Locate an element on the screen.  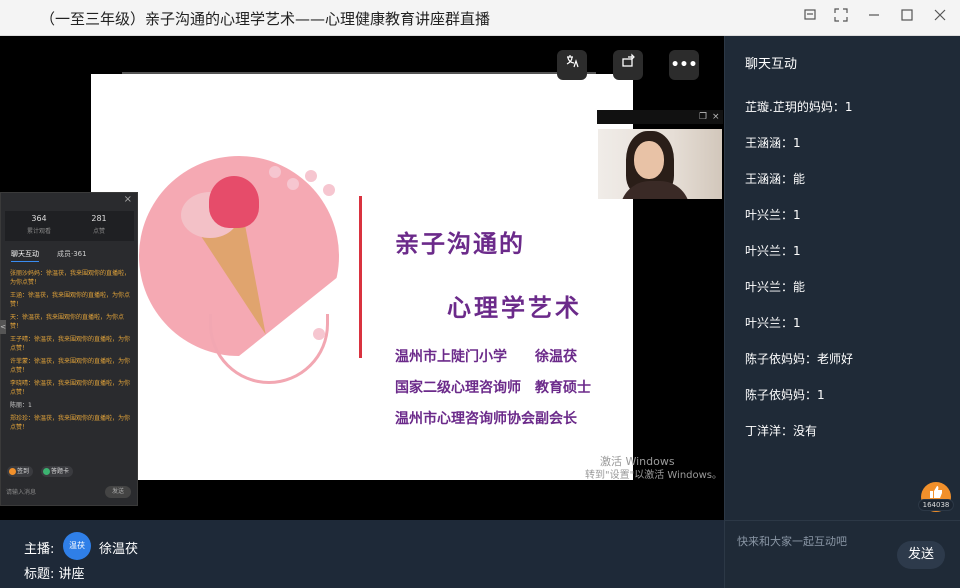
stats-box: 364 累计观看 281 点赞 is located at coordinates (69, 226).